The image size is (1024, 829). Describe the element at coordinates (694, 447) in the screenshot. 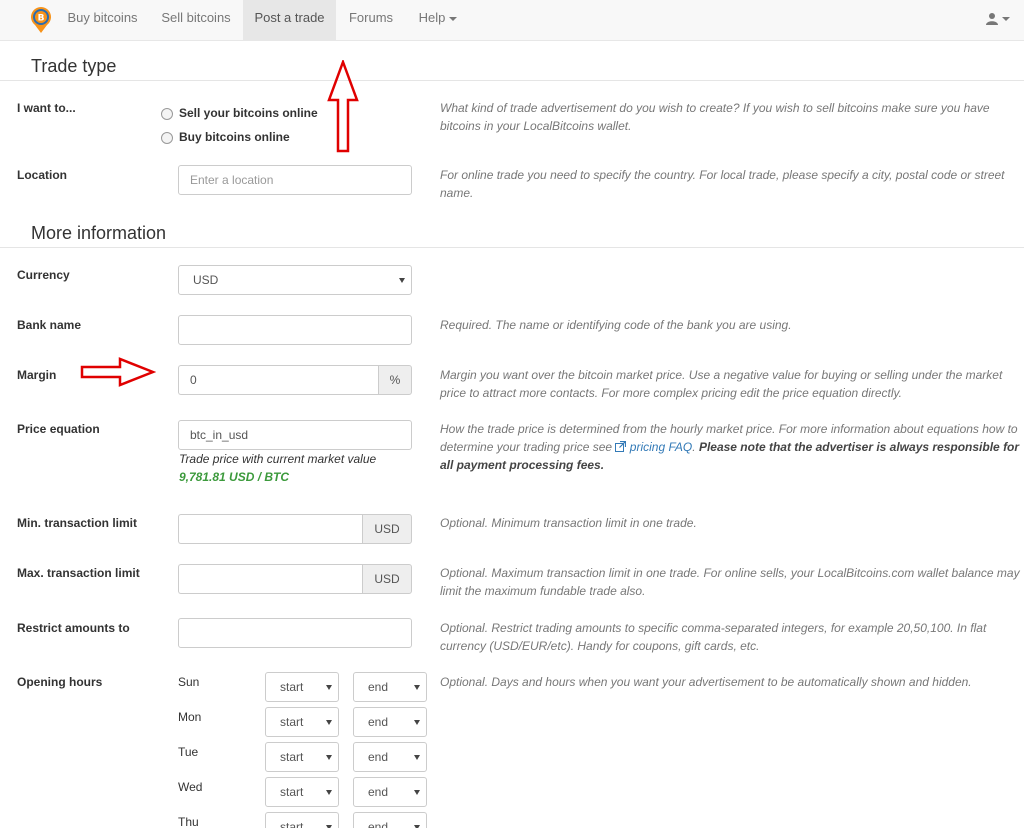

I see `help-punctuation: .` at that location.